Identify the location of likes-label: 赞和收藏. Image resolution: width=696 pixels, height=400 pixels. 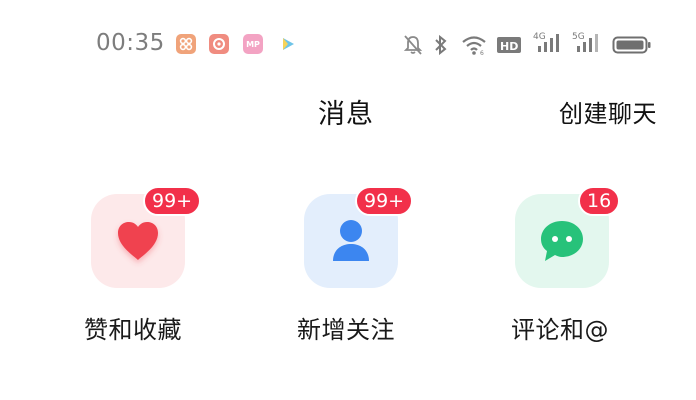
(133, 330).